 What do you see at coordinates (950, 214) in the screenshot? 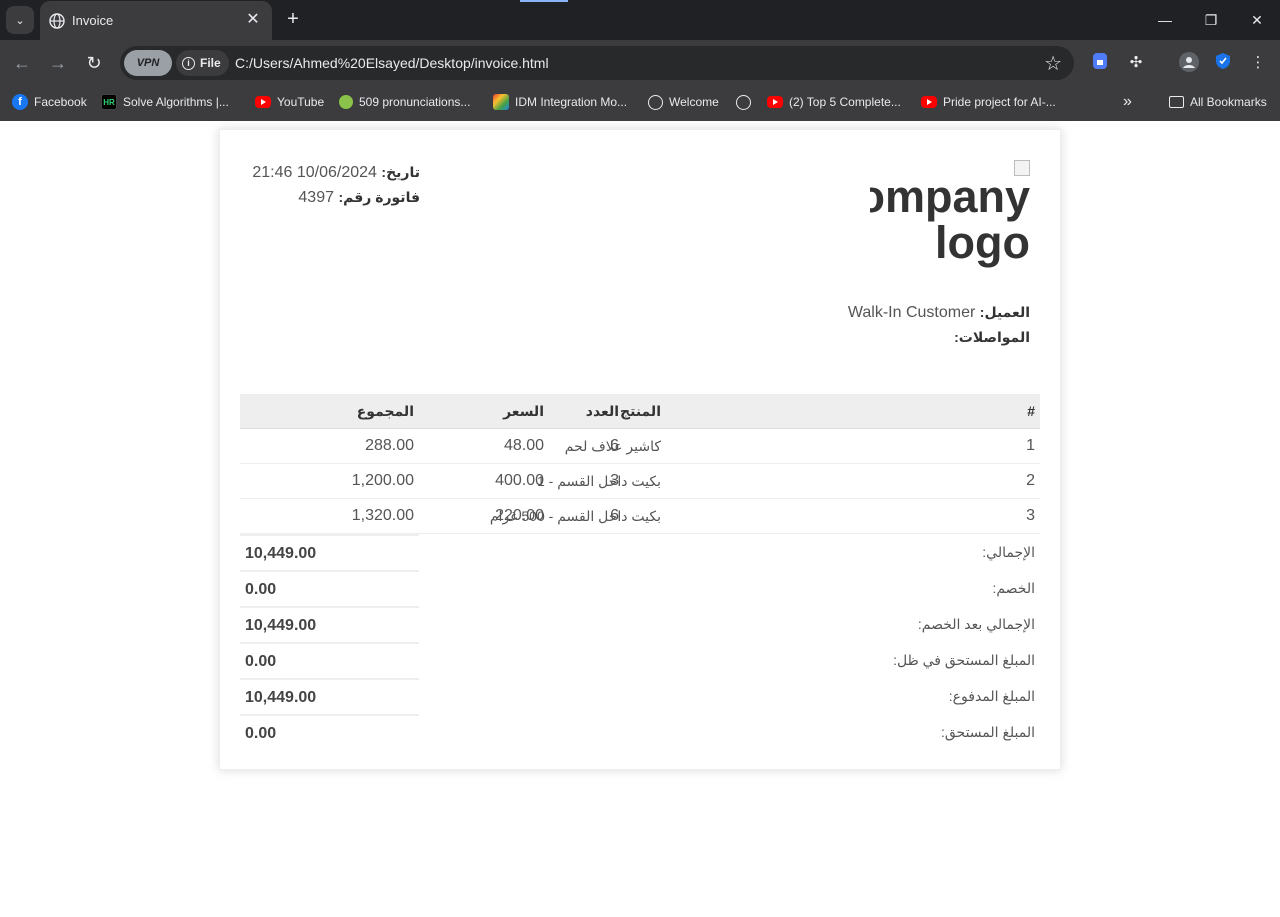
I see `company-logo: Company logo` at bounding box center [950, 214].